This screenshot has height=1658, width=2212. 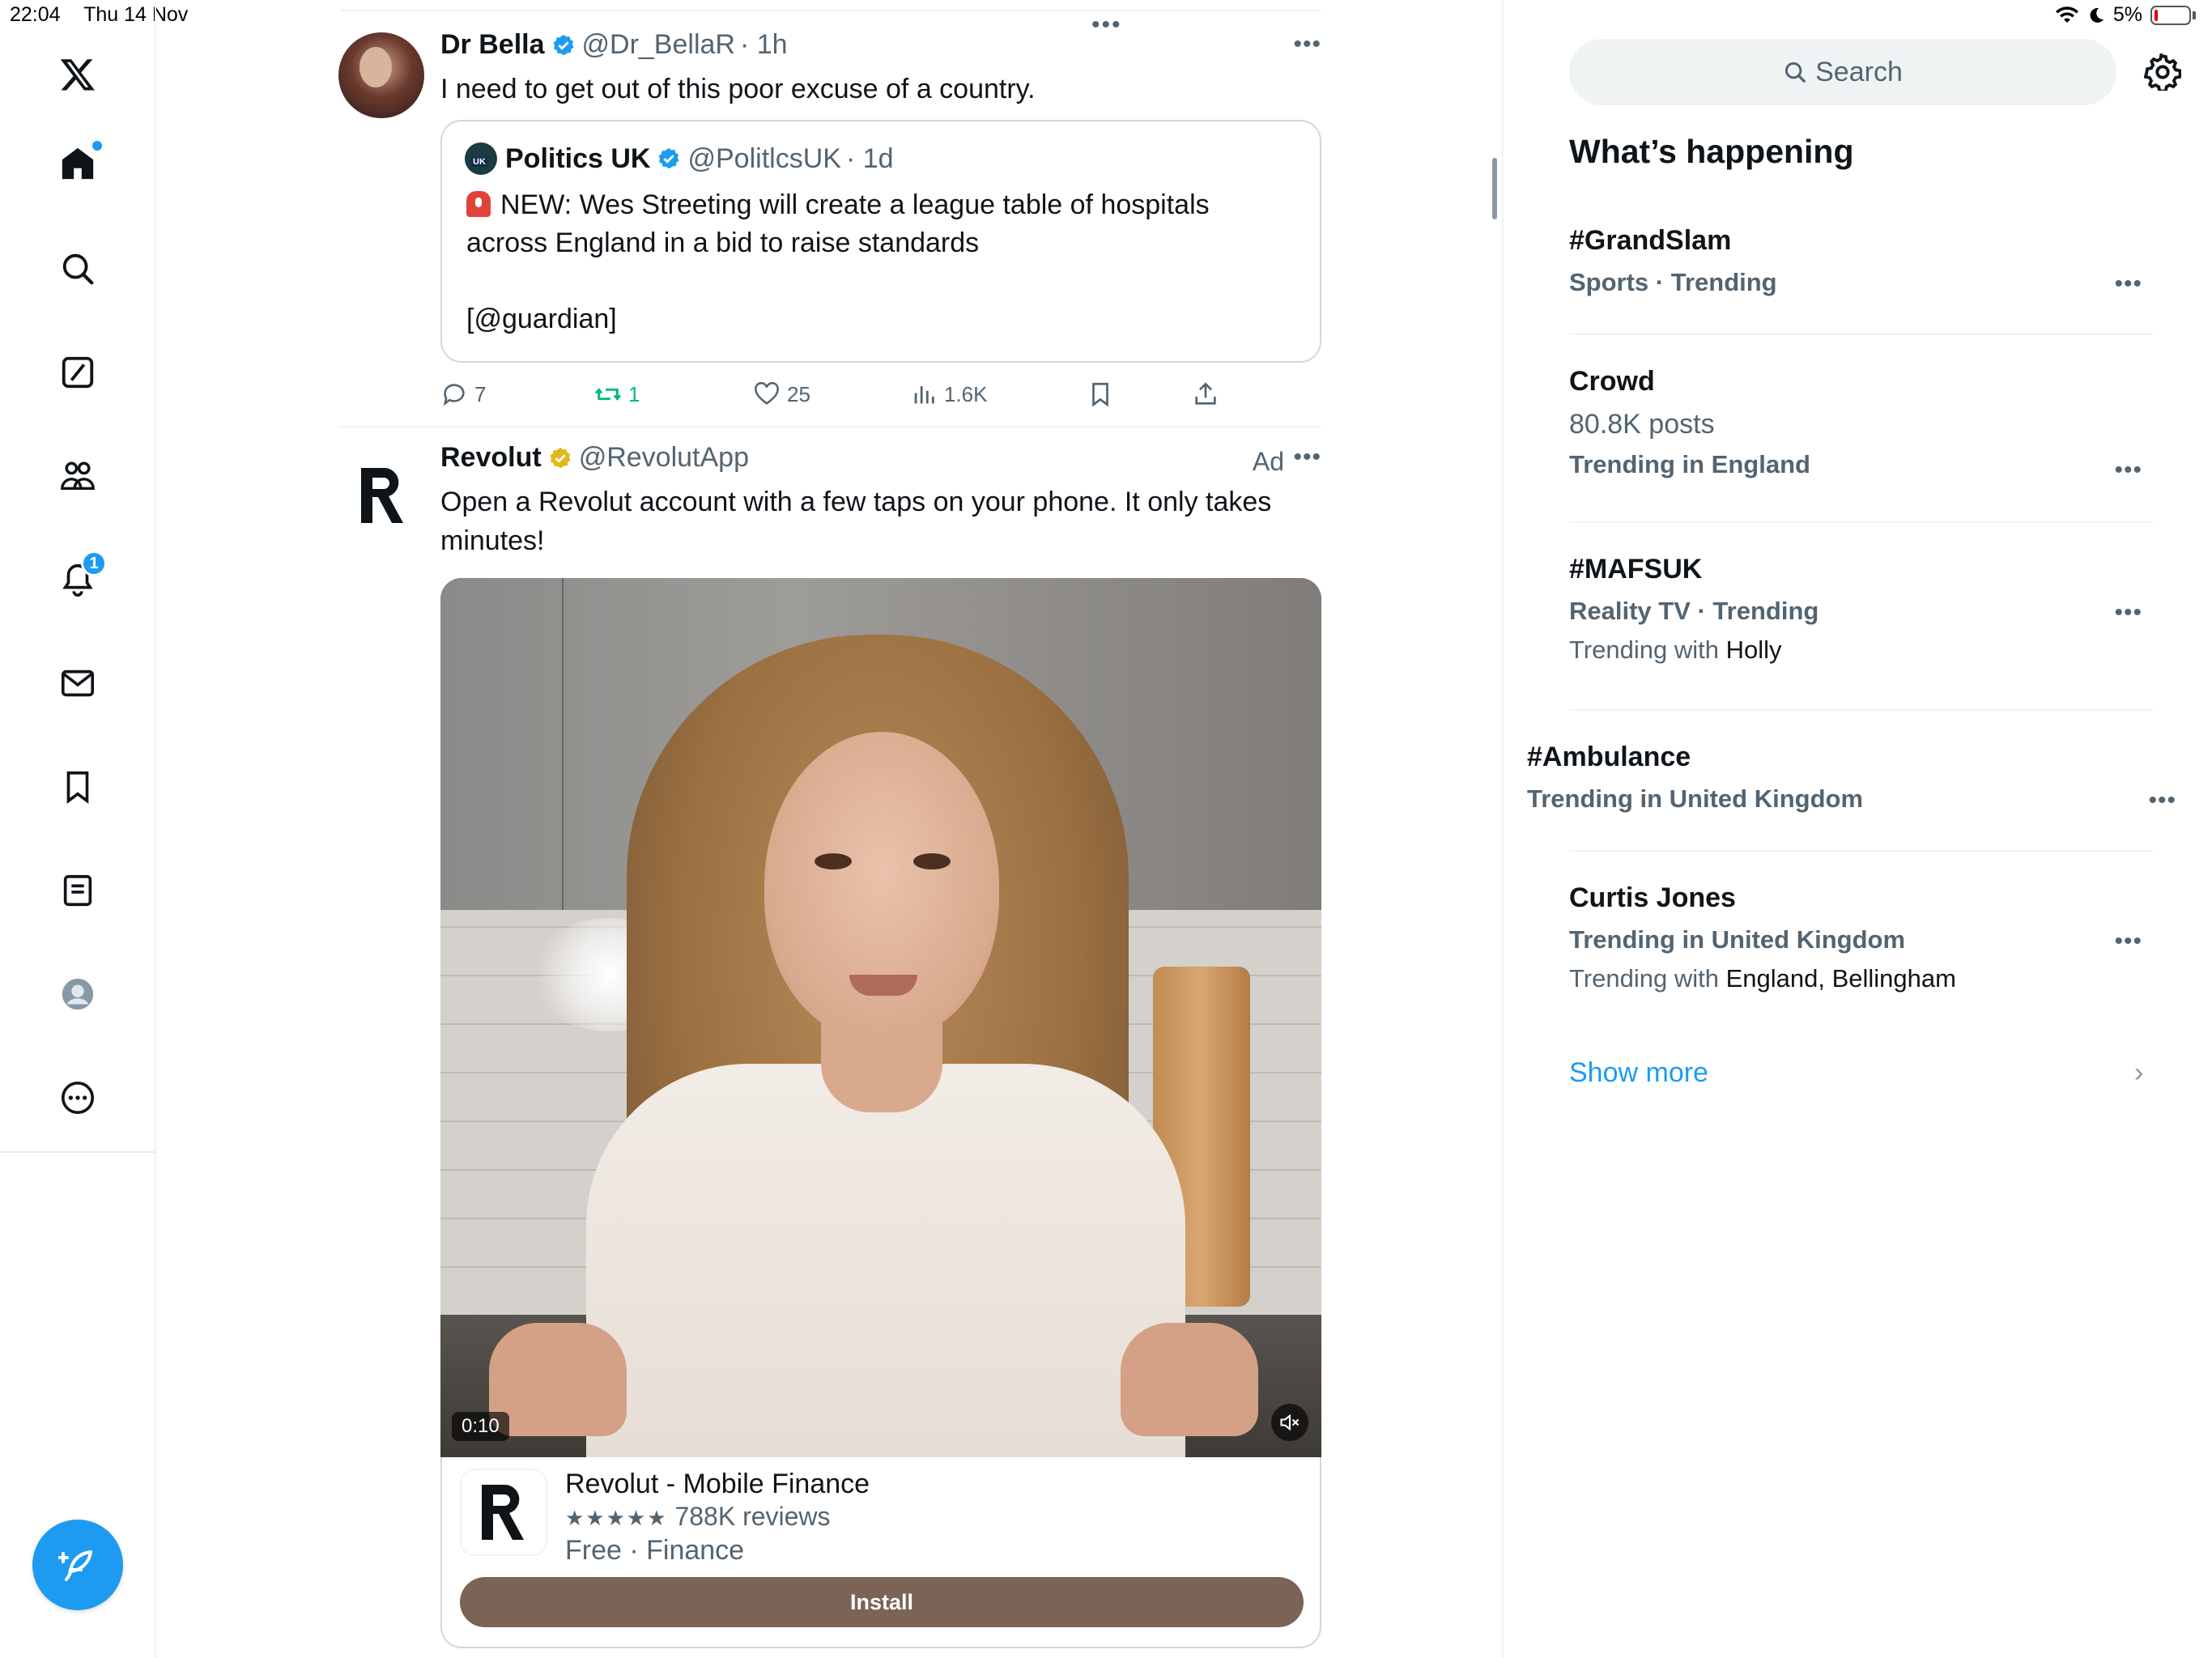 I want to click on lists-icon, so click(x=77, y=890).